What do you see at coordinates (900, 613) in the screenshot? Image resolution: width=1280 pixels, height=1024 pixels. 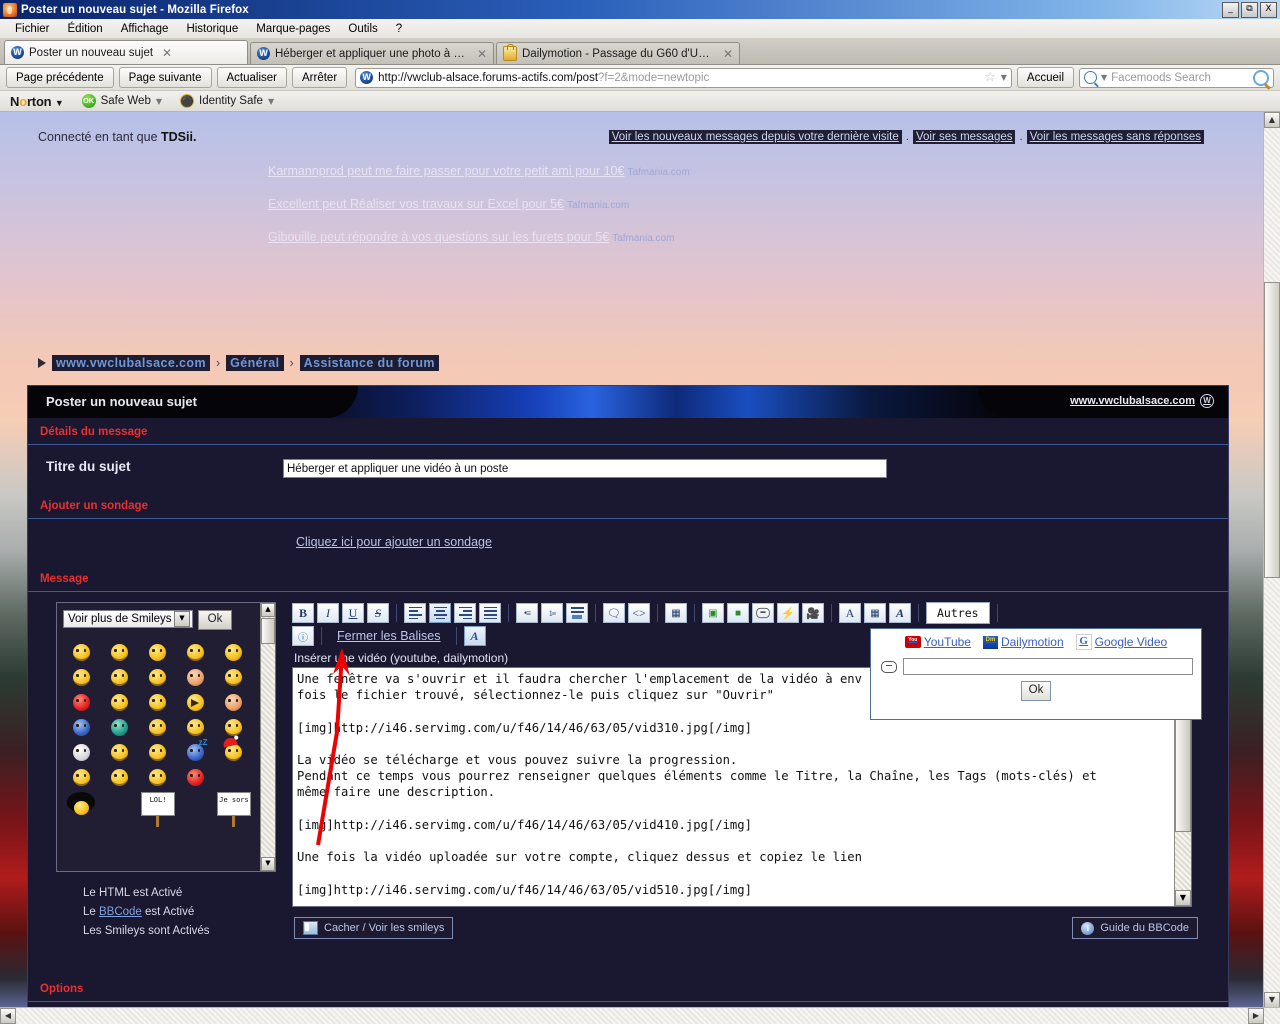 I see `size-button: A` at bounding box center [900, 613].